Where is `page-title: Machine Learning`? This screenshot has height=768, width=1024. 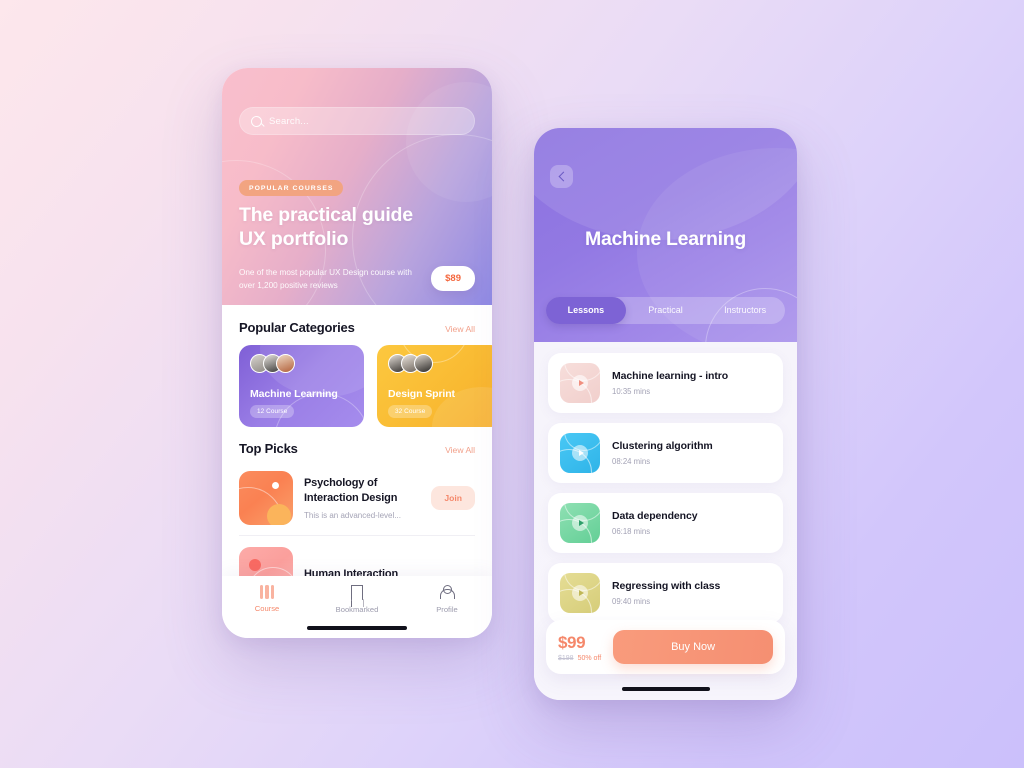 page-title: Machine Learning is located at coordinates (665, 239).